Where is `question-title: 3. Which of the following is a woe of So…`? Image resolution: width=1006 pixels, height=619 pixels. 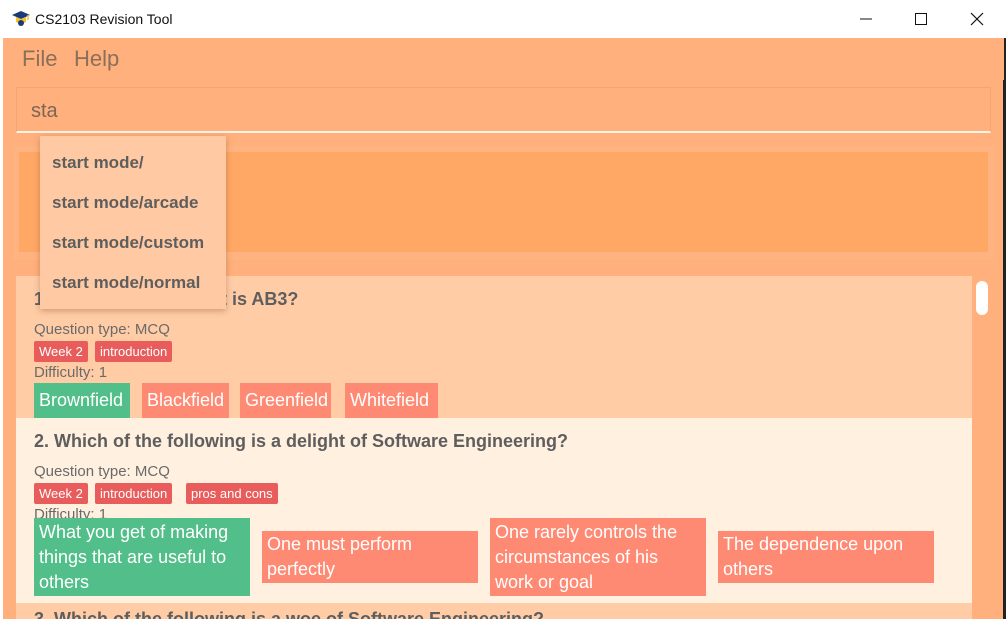
question-title: 3. Which of the following is a woe of So… is located at coordinates (289, 614).